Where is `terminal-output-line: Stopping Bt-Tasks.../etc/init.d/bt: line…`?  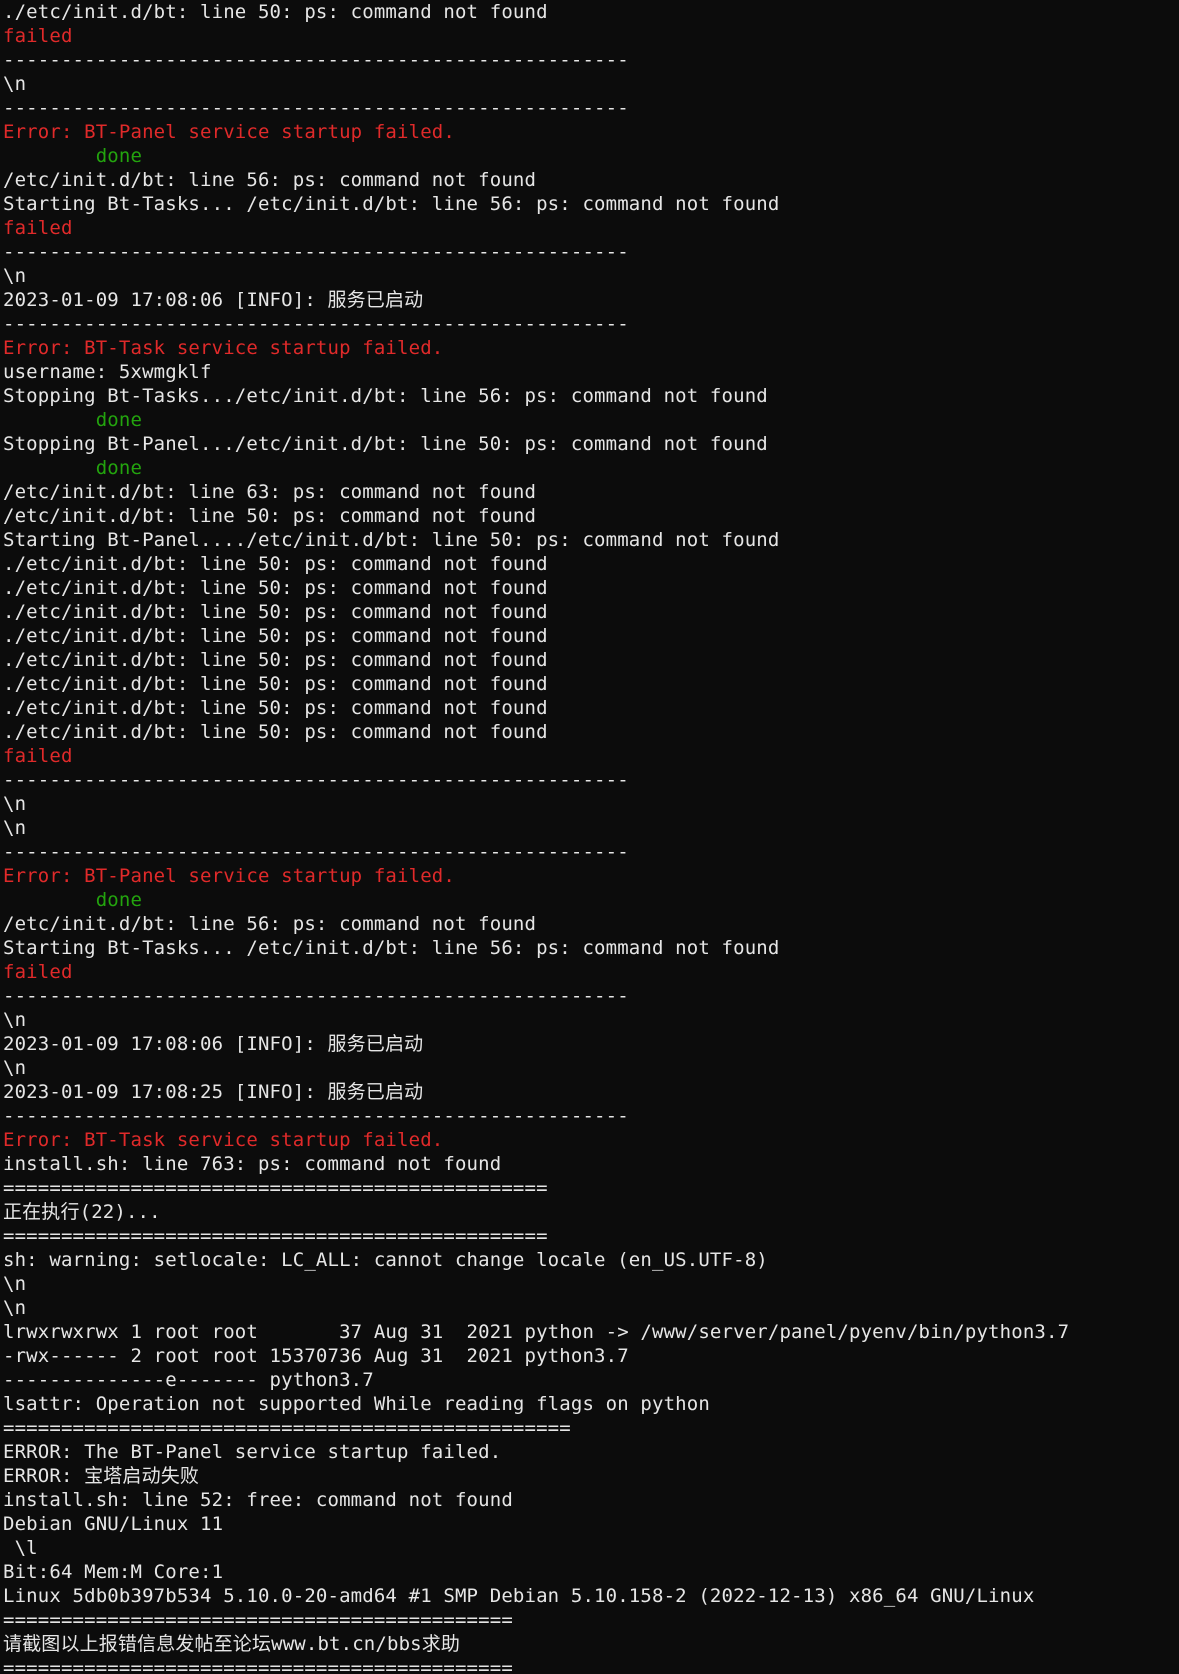
terminal-output-line: Stopping Bt-Tasks.../etc/init.d/bt: line… is located at coordinates (385, 396).